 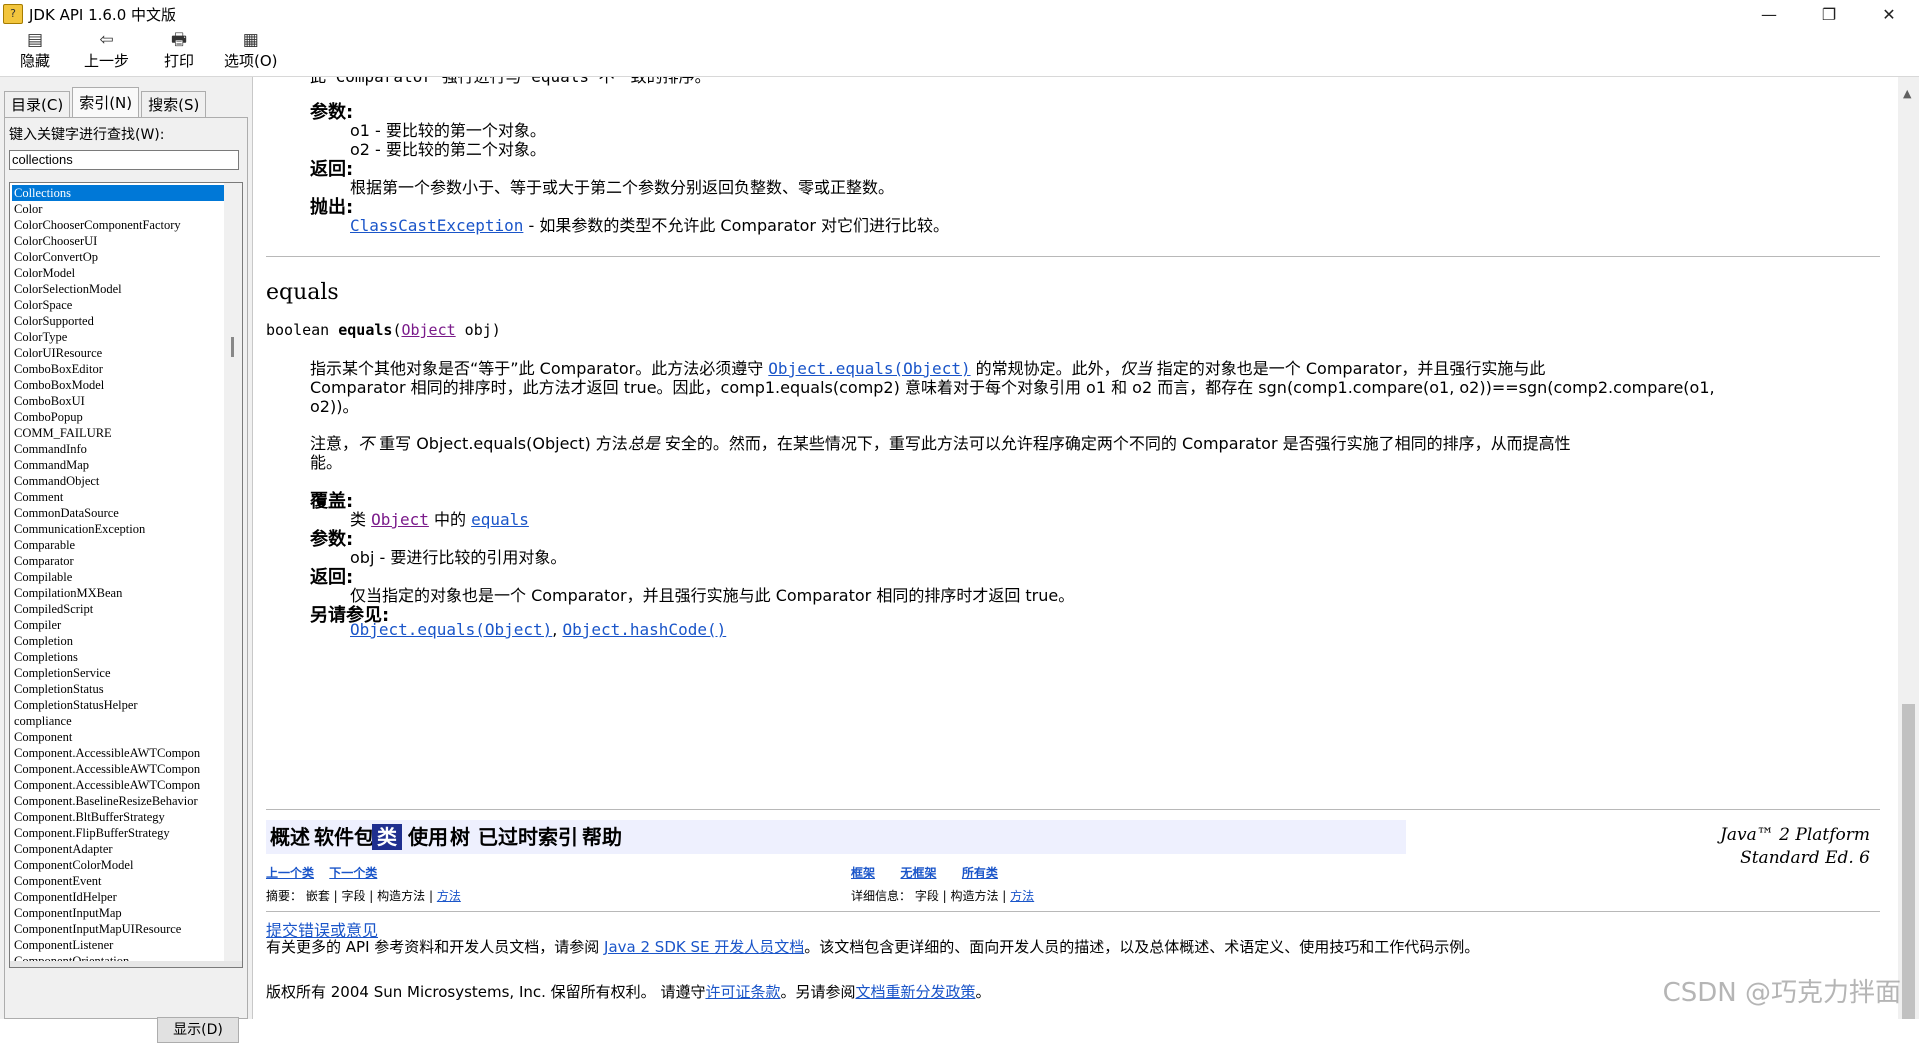 I want to click on index-list-item: ComponentAdapter, so click(x=118, y=849).